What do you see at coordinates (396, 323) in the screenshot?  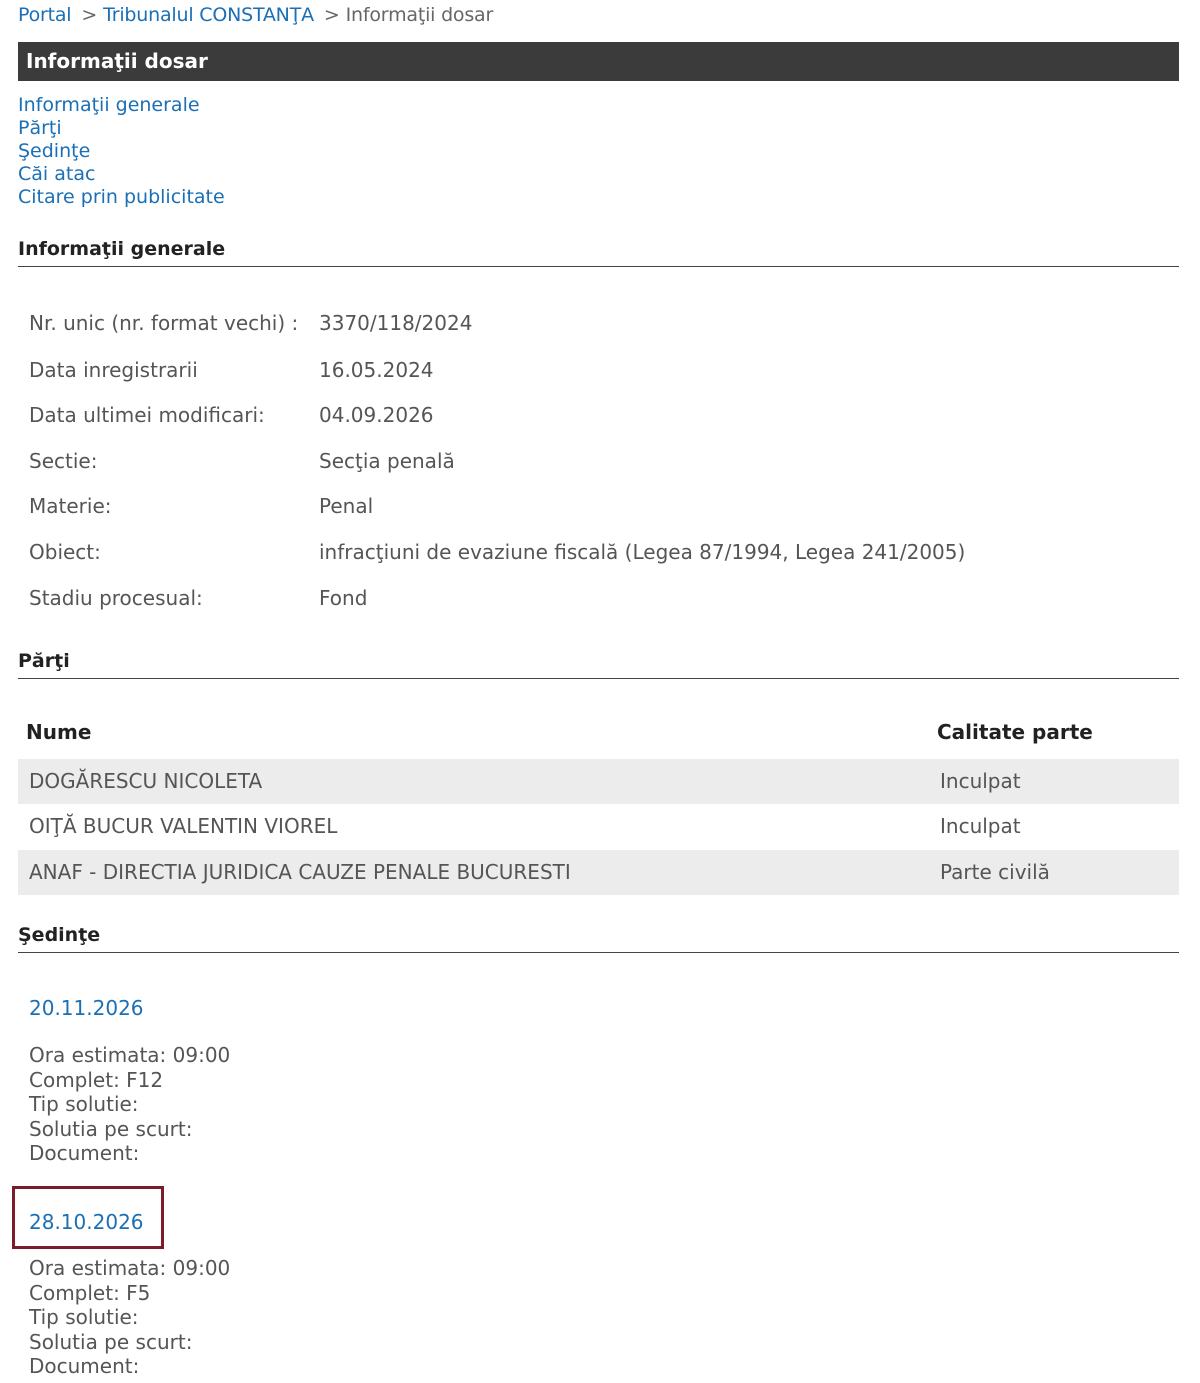 I see `info-value: 3370/118/2024` at bounding box center [396, 323].